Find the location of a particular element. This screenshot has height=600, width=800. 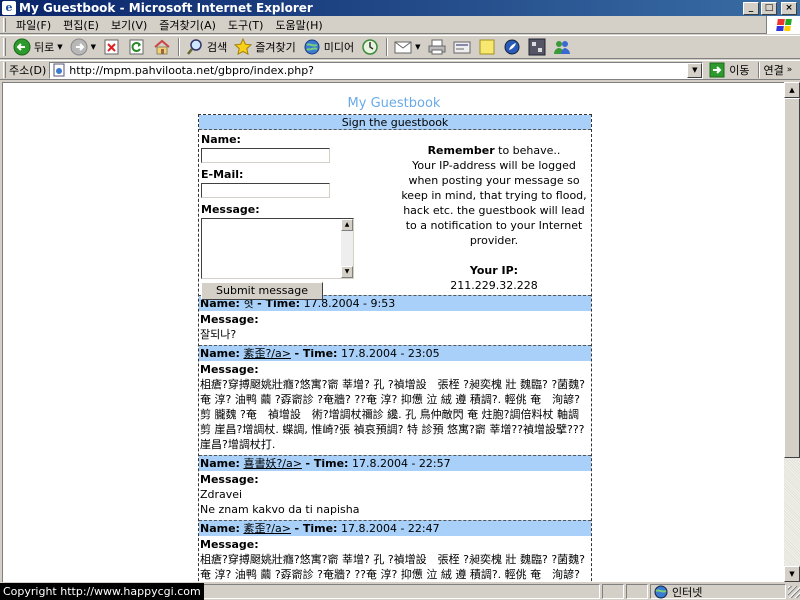

edit-page-icon is located at coordinates (462, 47).